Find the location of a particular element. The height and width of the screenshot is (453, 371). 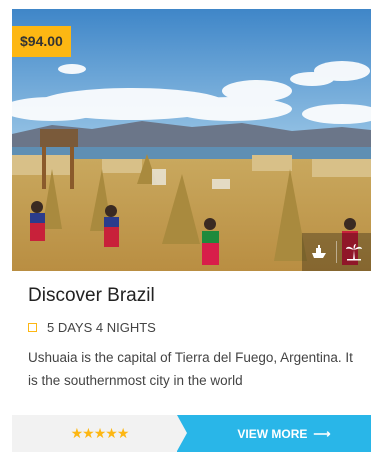

view-more-label: VIEW MORE is located at coordinates (272, 433).